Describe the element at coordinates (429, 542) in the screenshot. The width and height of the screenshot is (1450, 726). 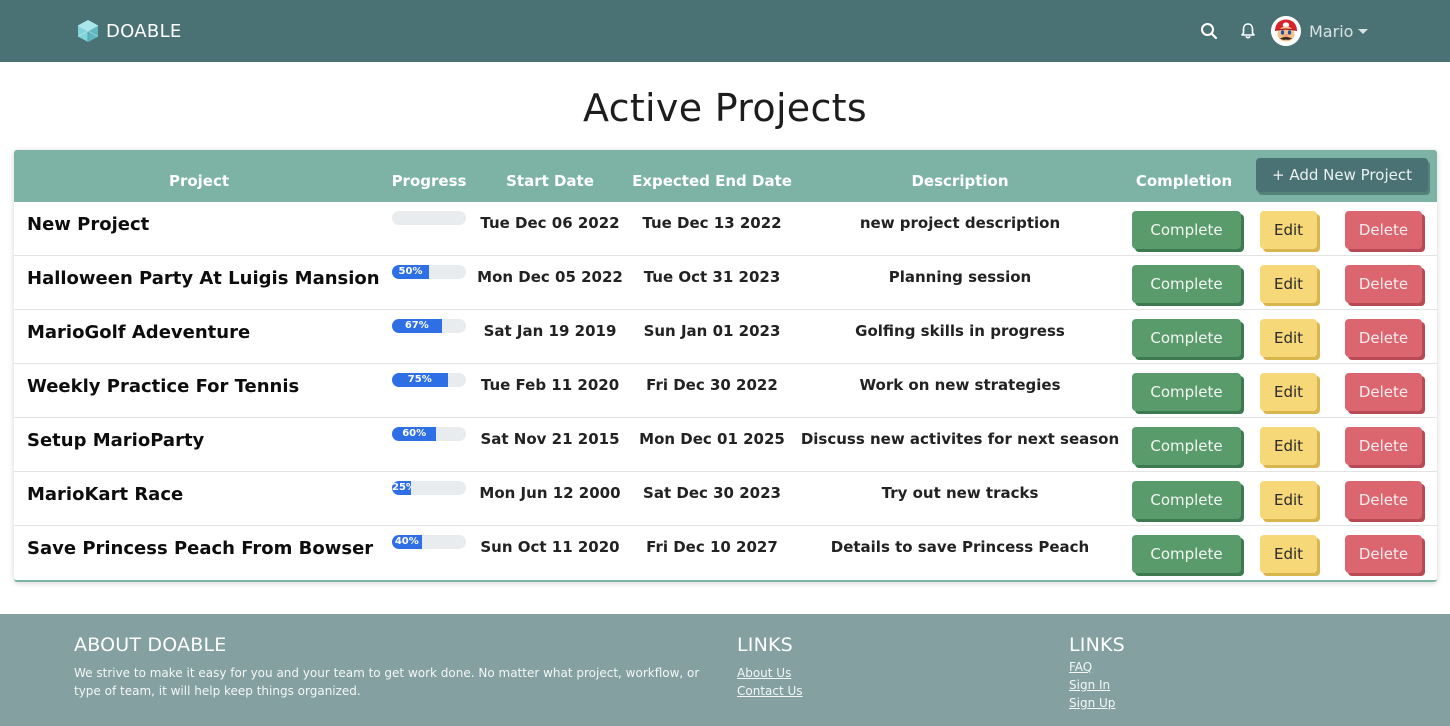
I see `progress-bar-track: 40%` at that location.